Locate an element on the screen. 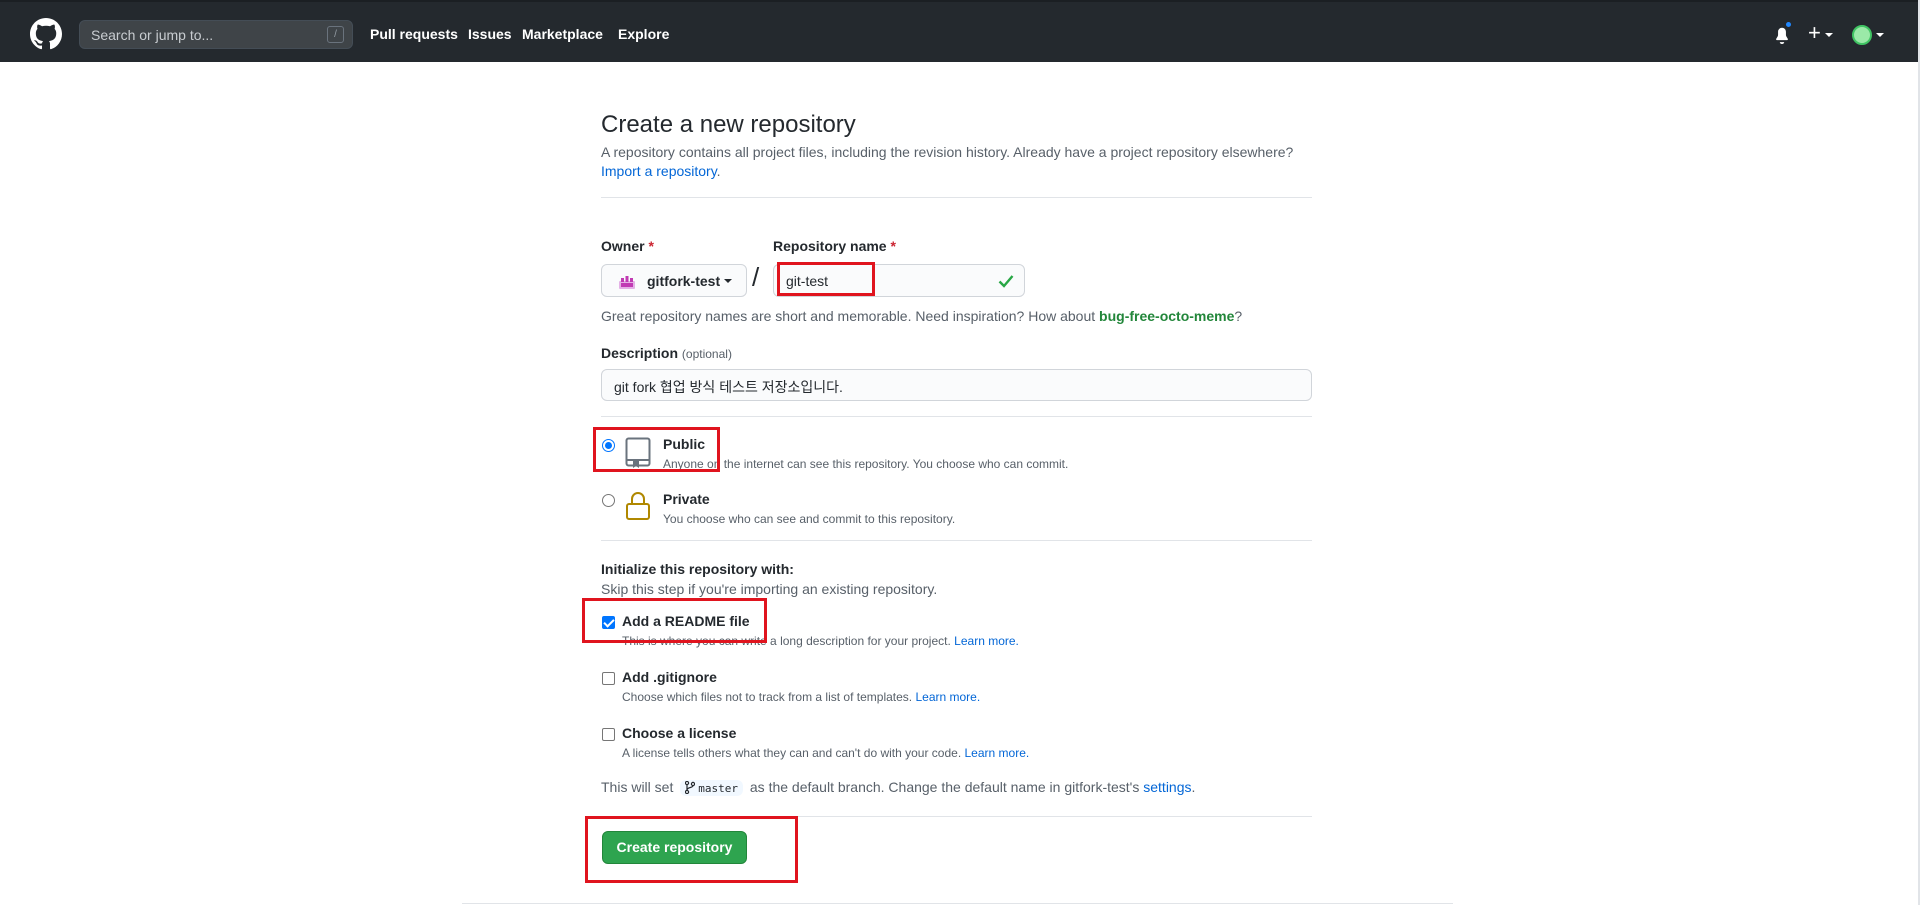  nav-marketplace: Marketplace is located at coordinates (562, 34).